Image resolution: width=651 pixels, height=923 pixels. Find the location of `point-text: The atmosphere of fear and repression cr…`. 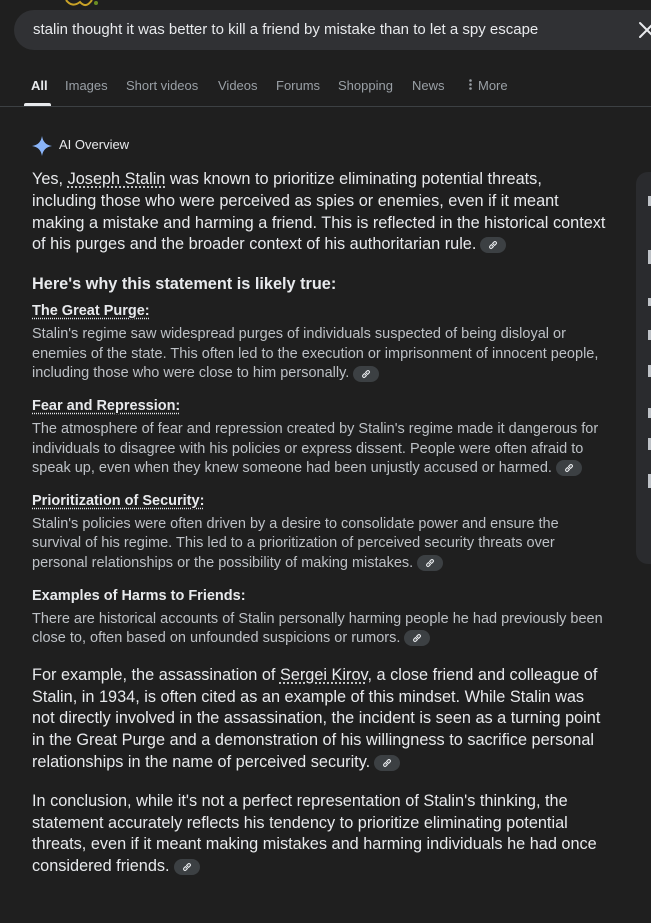

point-text: The atmosphere of fear and repression cr… is located at coordinates (315, 448).